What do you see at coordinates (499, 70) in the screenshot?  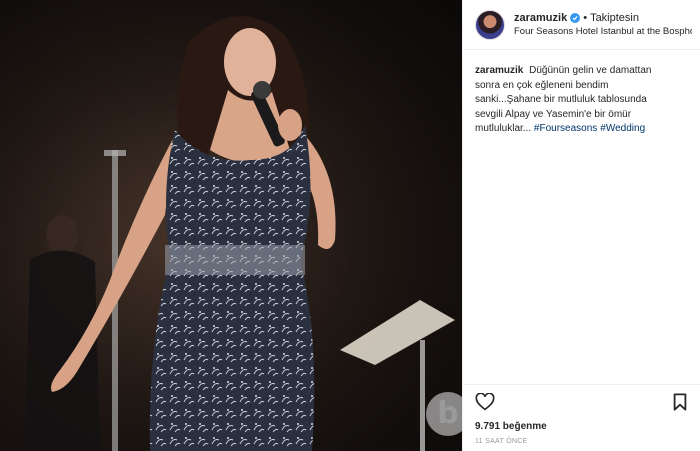 I see `caption-username: zaramuzik` at bounding box center [499, 70].